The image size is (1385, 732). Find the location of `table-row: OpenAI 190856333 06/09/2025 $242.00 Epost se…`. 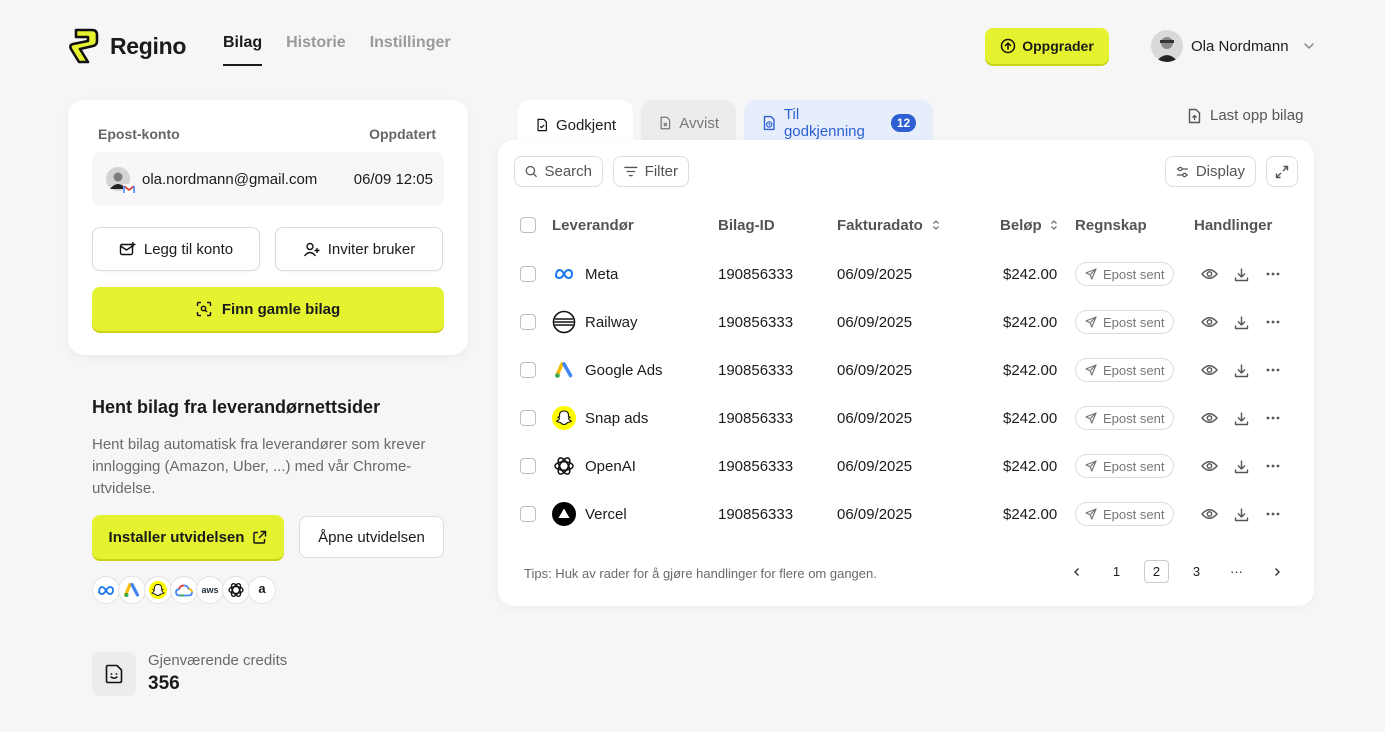

table-row: OpenAI 190856333 06/09/2025 $242.00 Epost se… is located at coordinates (906, 466).